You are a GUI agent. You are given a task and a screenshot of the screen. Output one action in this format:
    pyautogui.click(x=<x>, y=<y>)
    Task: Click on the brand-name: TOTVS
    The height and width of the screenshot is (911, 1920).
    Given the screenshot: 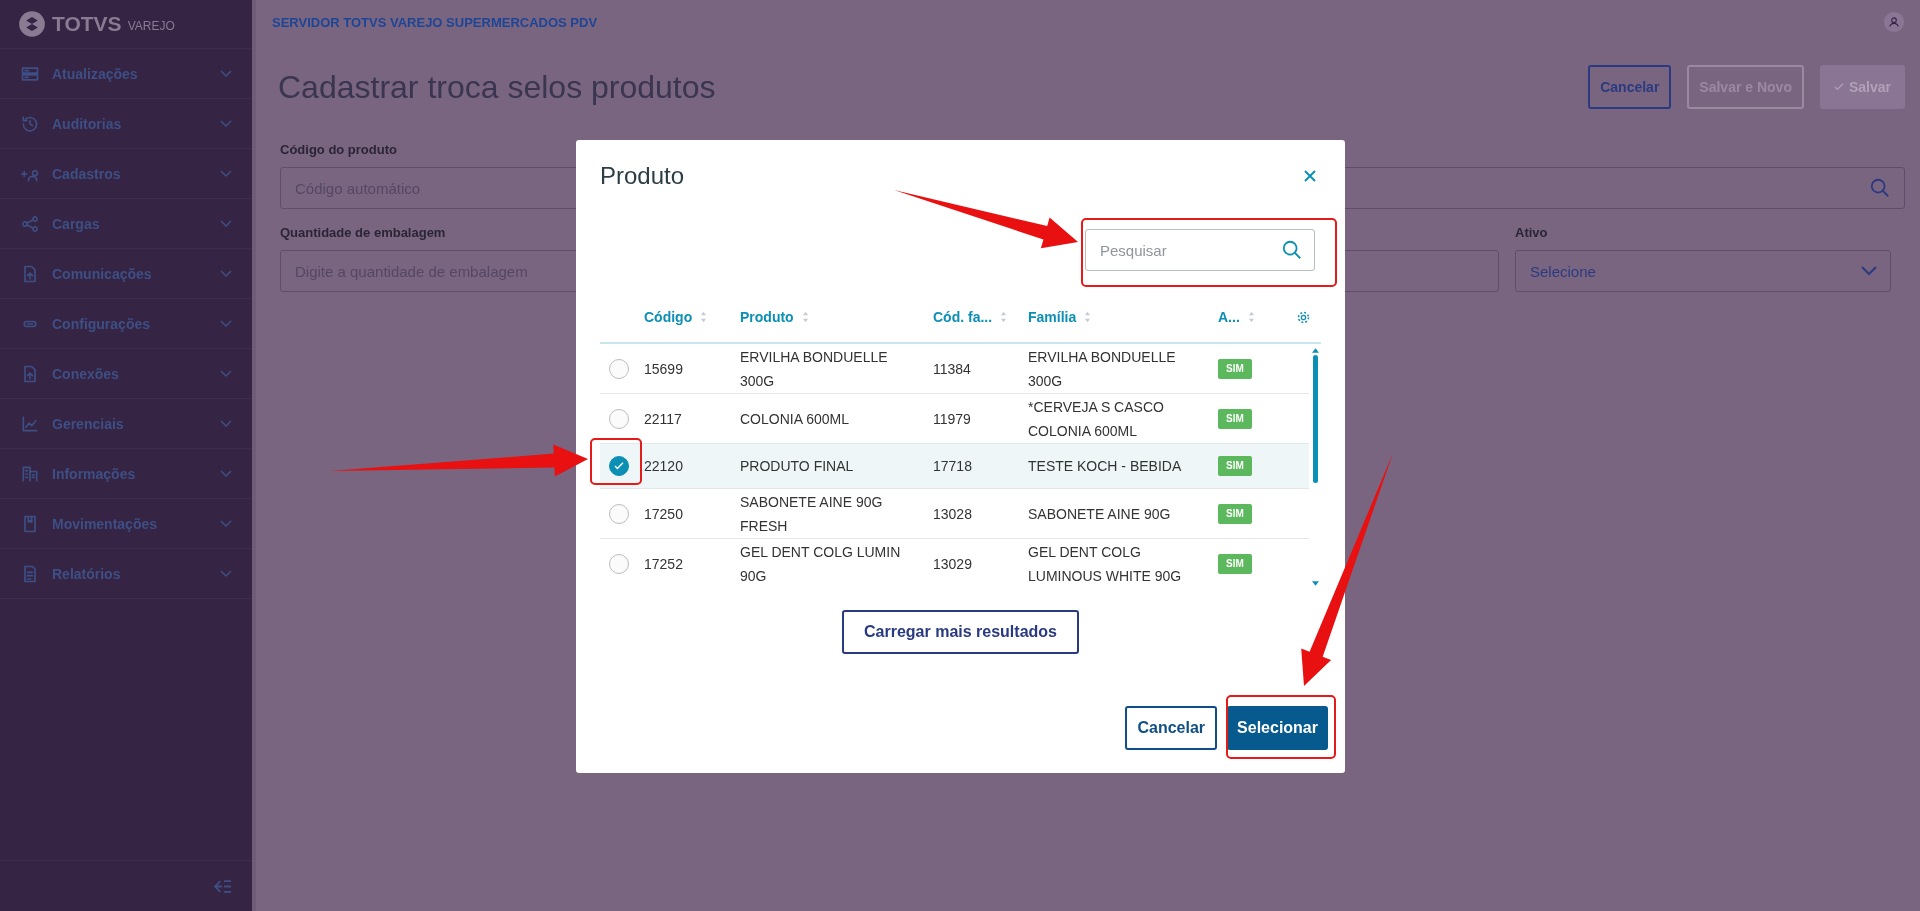 What is the action you would take?
    pyautogui.click(x=87, y=24)
    